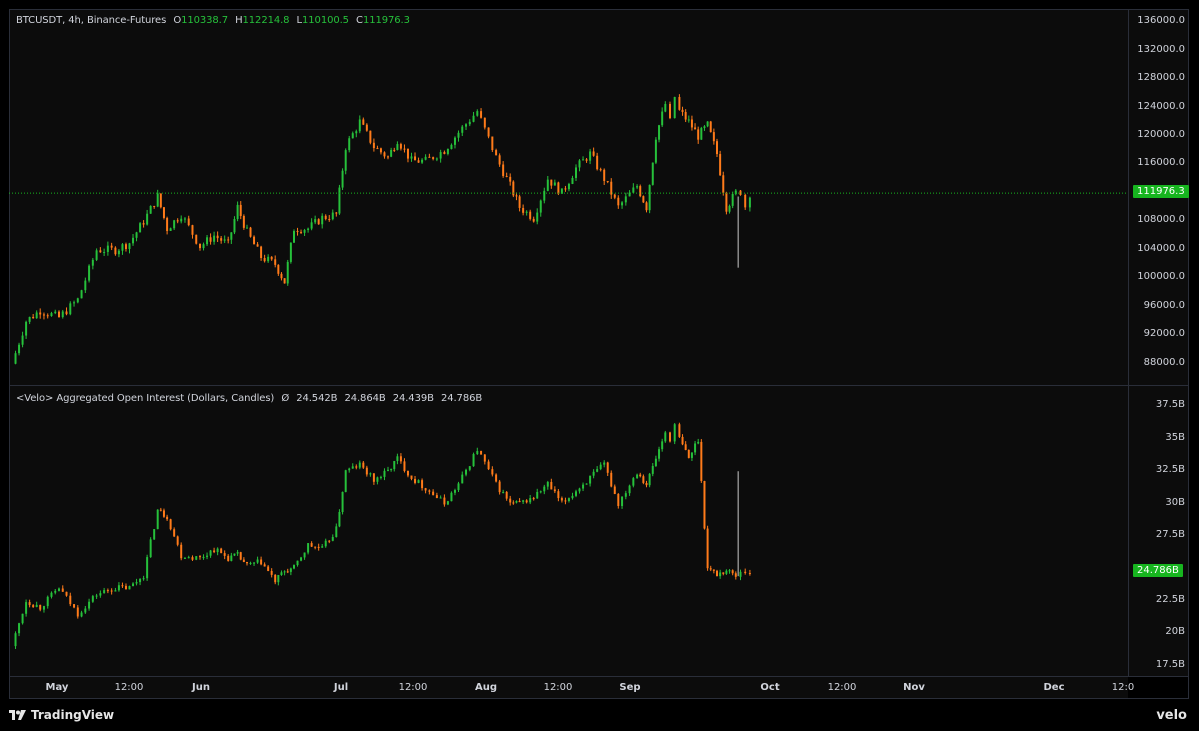  I want to click on time-tick-label: 12:00, so click(558, 687).